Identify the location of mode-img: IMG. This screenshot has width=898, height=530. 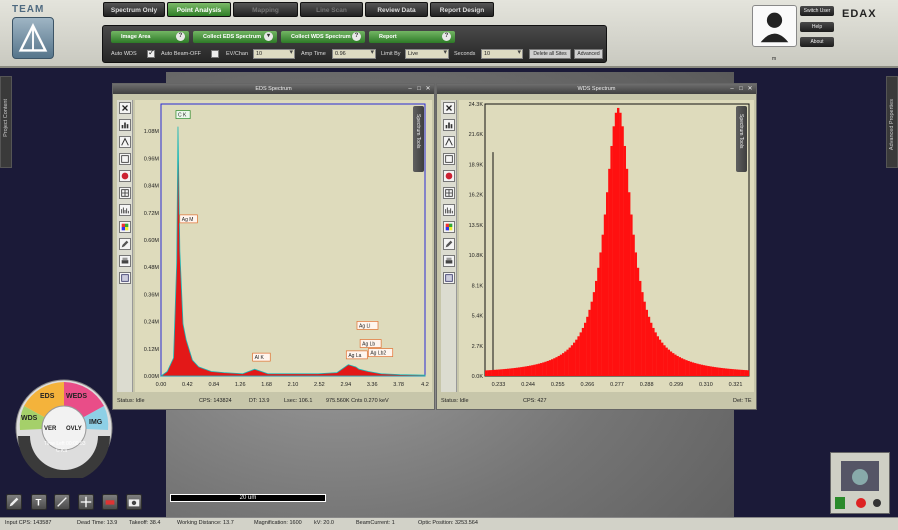
(96, 422).